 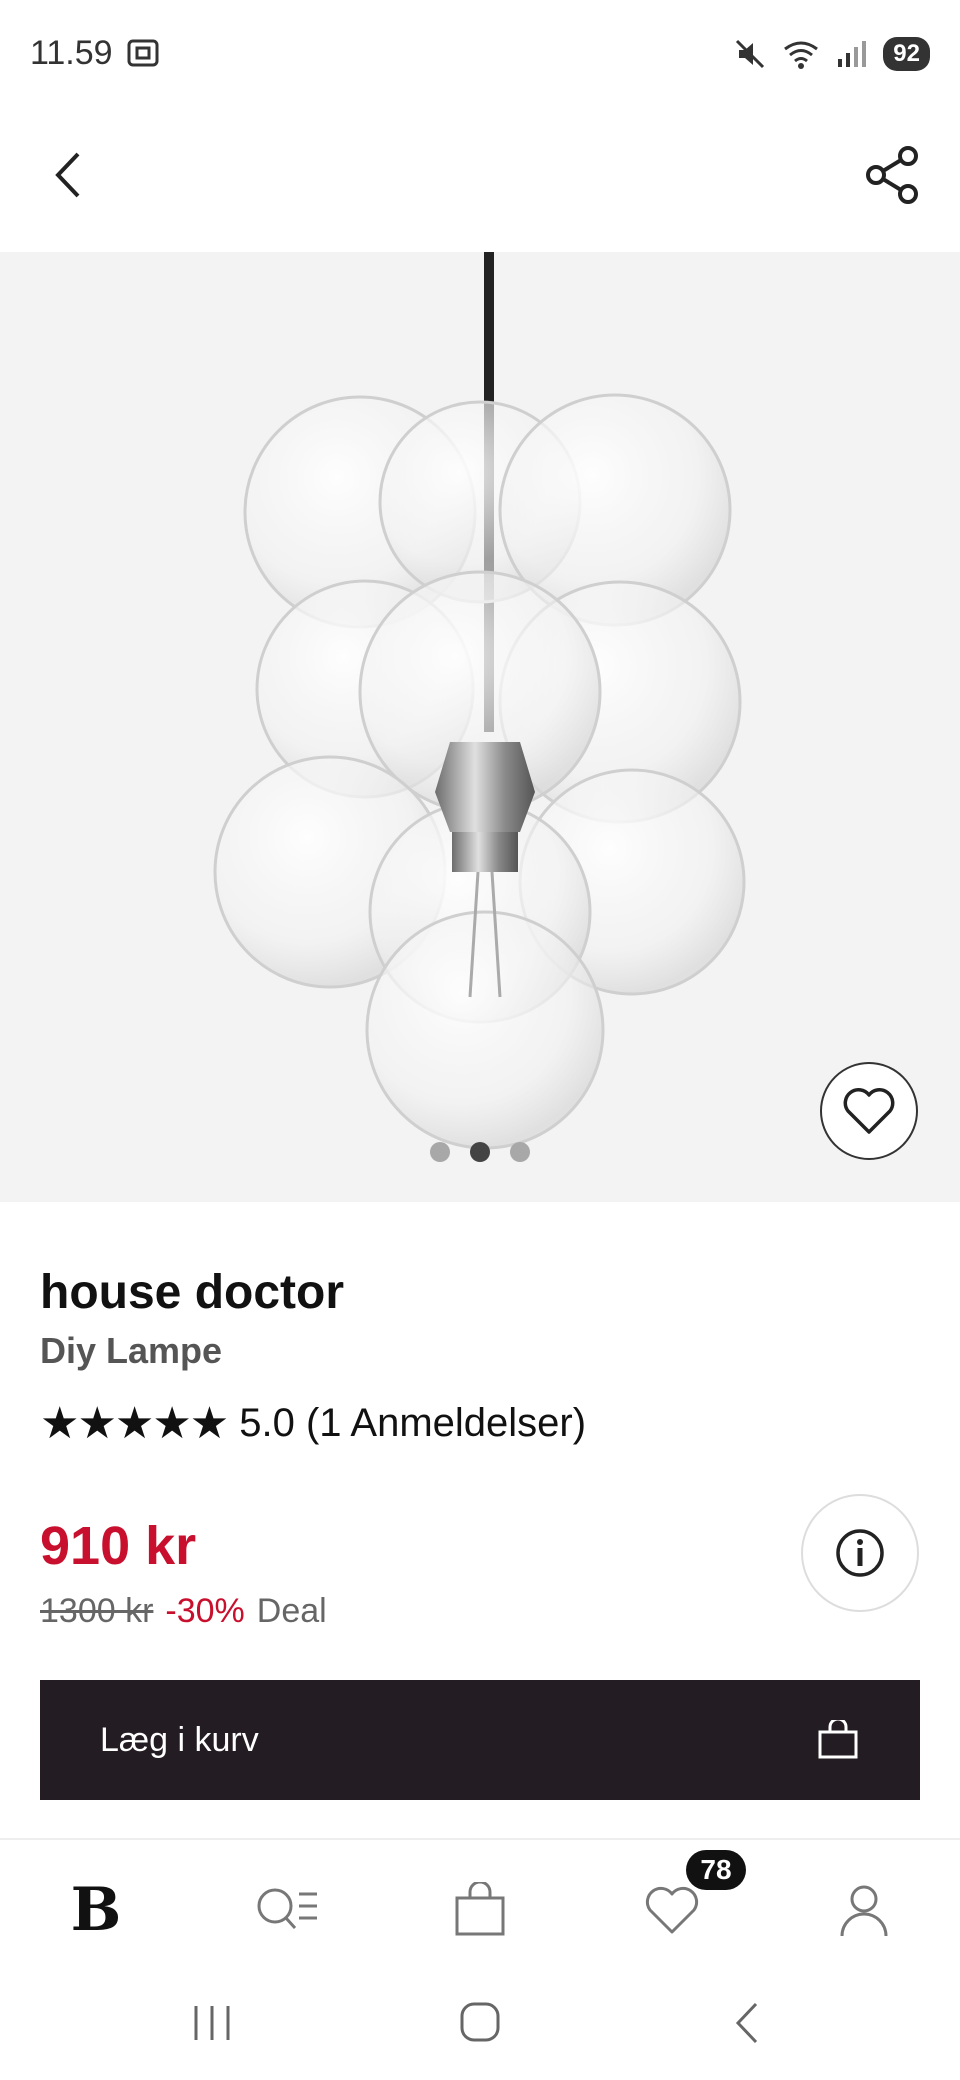 I want to click on discount-label: -30%, so click(x=205, y=1611).